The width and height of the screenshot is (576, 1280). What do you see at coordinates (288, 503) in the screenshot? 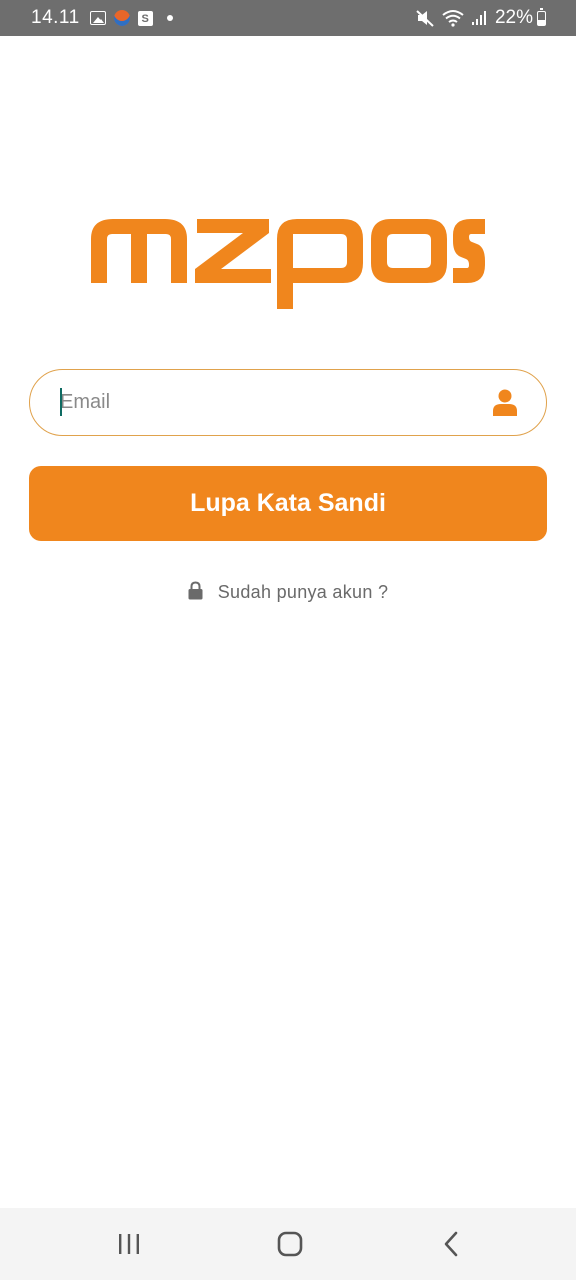
I see `forgot-password-button: Lupa Kata Sandi` at bounding box center [288, 503].